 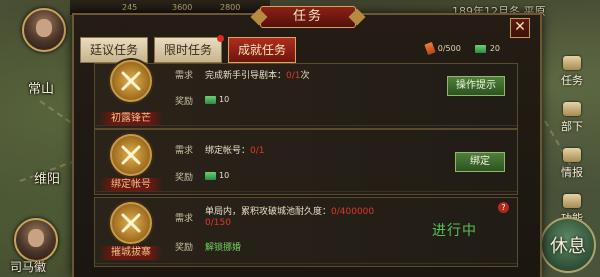 What do you see at coordinates (41, 87) in the screenshot?
I see `city-label: 常山` at bounding box center [41, 87].